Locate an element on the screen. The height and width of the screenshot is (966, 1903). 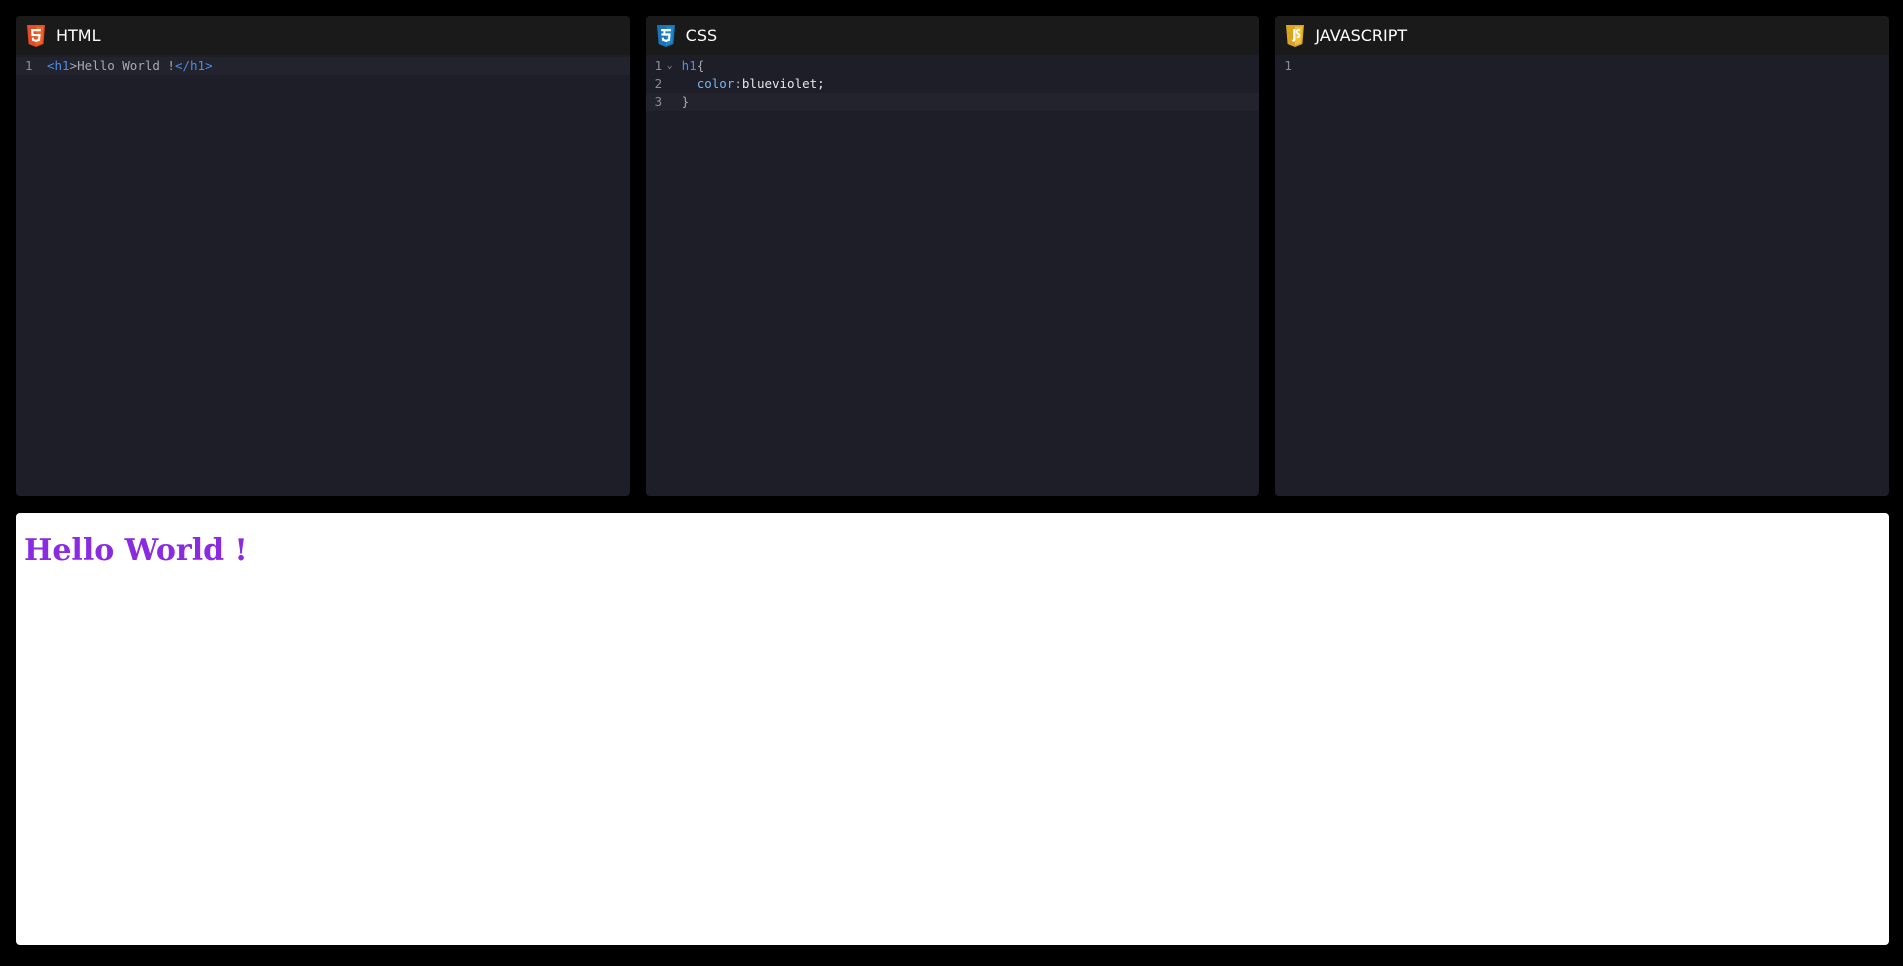
code-content: color:blueviolet; is located at coordinates (749, 84).